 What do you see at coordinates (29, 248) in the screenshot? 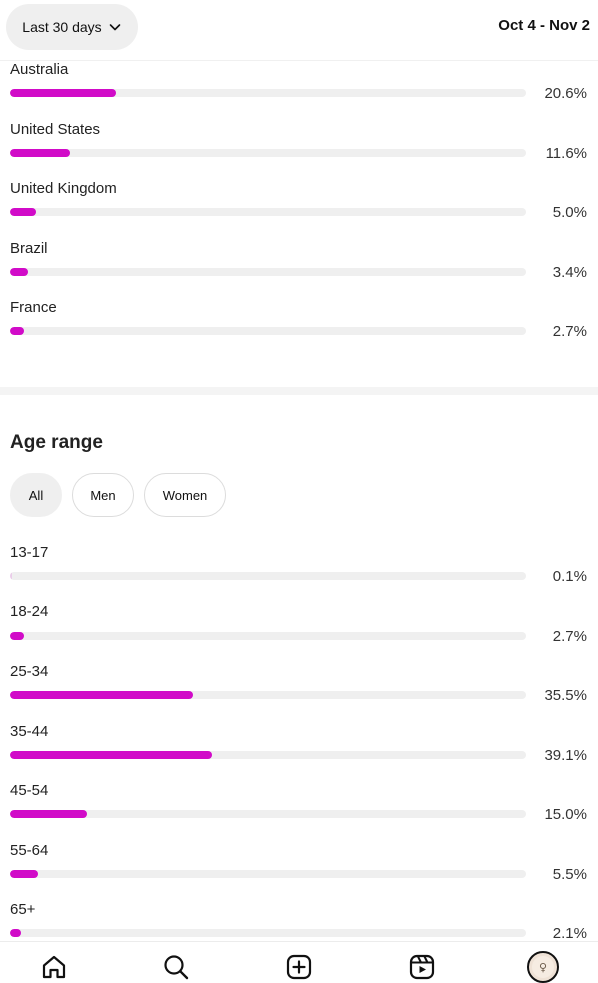
I see `country-label: Brazil` at bounding box center [29, 248].